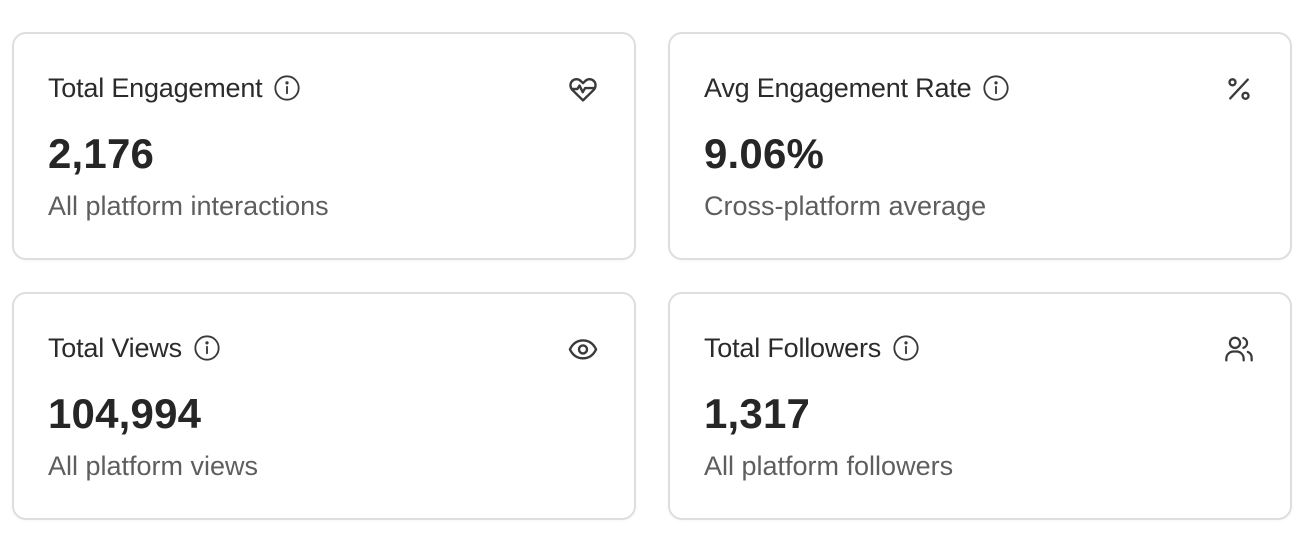 This screenshot has height=544, width=1306. I want to click on card-header: Avg Engagement Rate, so click(857, 88).